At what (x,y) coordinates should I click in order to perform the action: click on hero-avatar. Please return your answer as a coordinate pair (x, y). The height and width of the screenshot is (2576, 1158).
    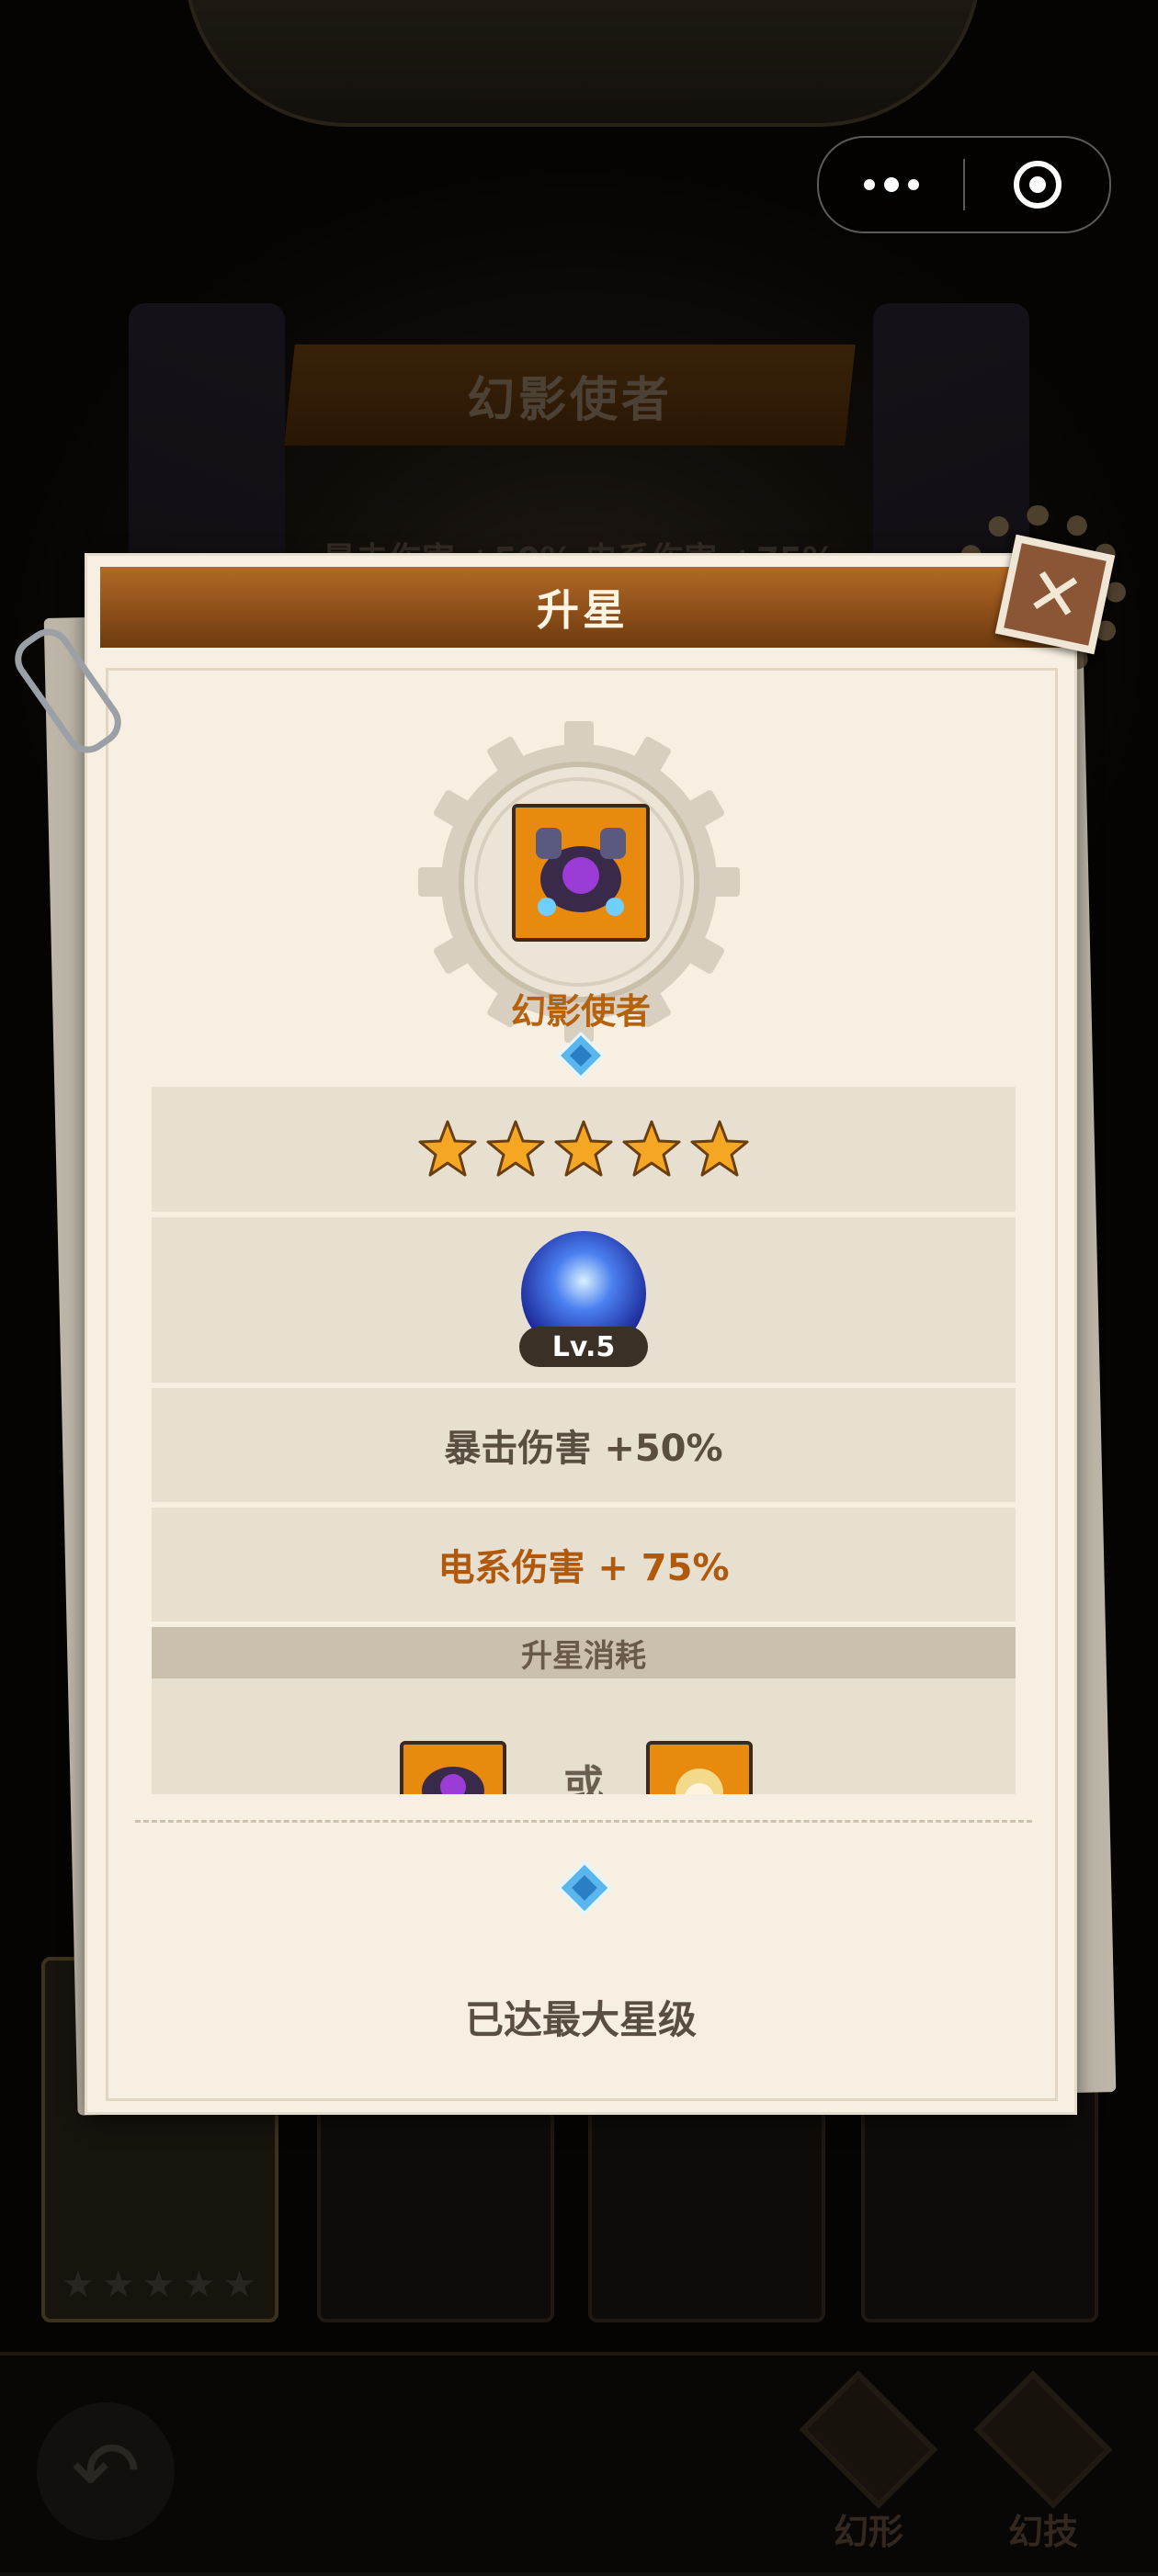
    Looking at the image, I should click on (581, 873).